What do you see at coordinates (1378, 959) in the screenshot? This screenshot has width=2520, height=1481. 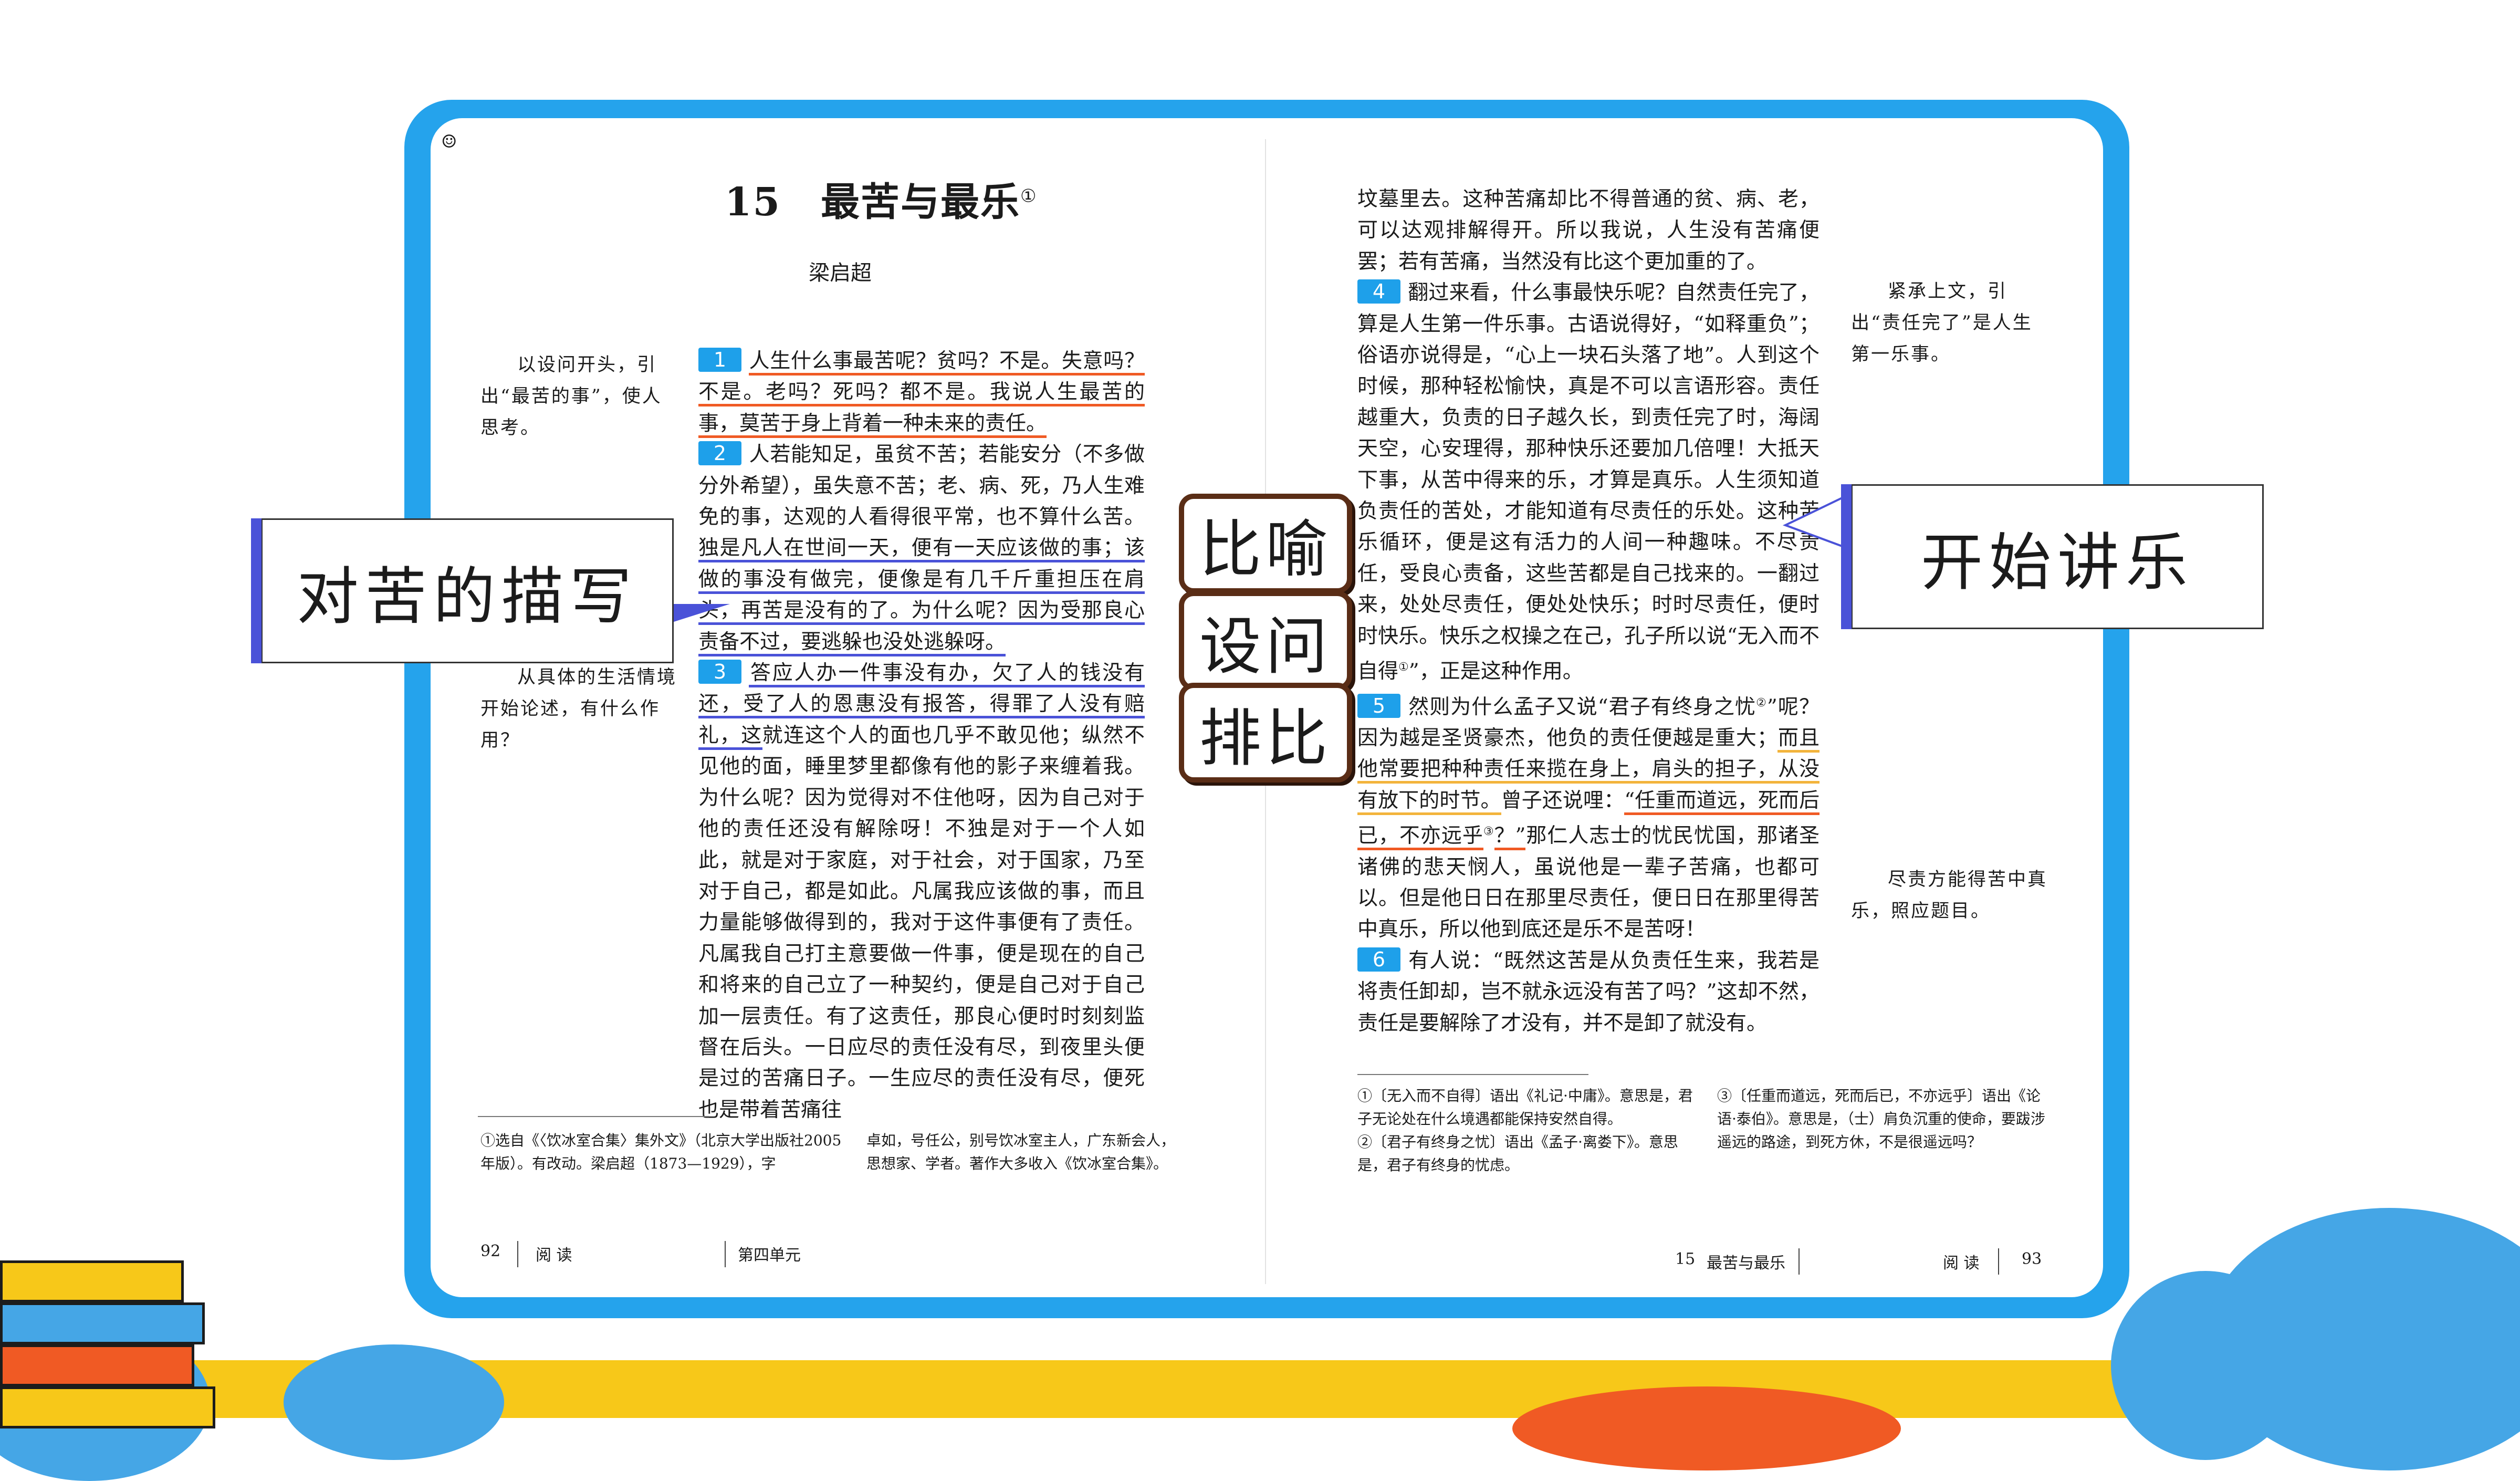 I see `paragraph-number: 6` at bounding box center [1378, 959].